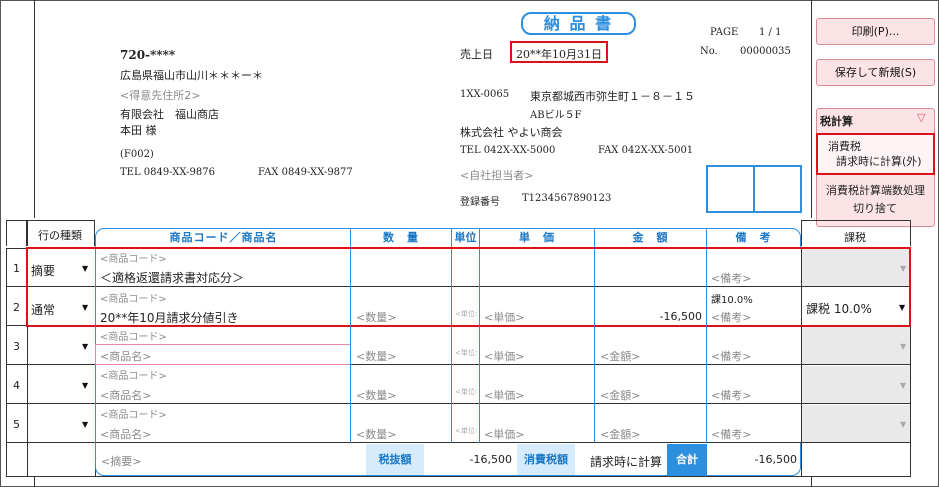  I want to click on right-margin-line, so click(811, 109).